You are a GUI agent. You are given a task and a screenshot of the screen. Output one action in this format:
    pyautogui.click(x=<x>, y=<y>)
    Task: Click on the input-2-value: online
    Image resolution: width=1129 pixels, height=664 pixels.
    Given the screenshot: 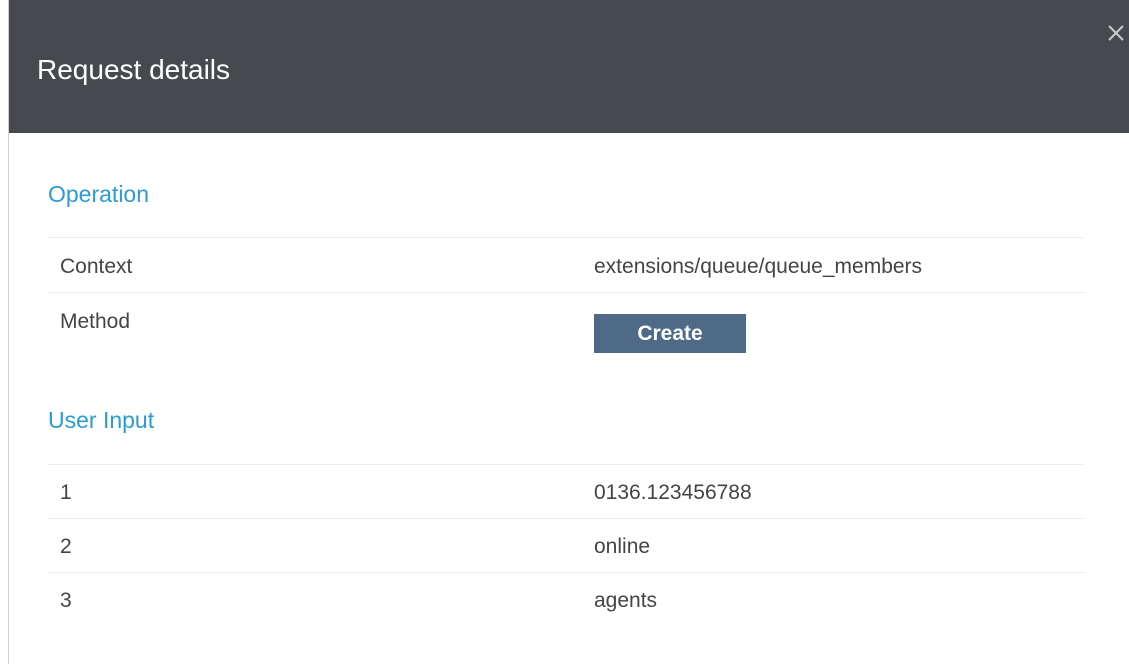 What is the action you would take?
    pyautogui.click(x=622, y=546)
    